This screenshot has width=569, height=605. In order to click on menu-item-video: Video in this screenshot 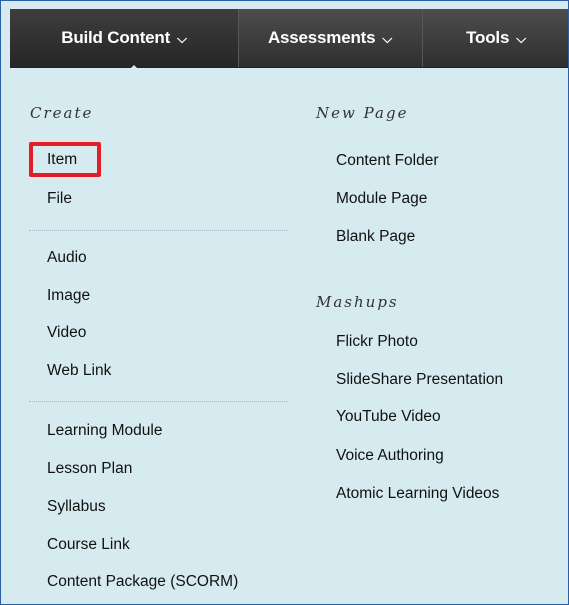, I will do `click(66, 333)`.